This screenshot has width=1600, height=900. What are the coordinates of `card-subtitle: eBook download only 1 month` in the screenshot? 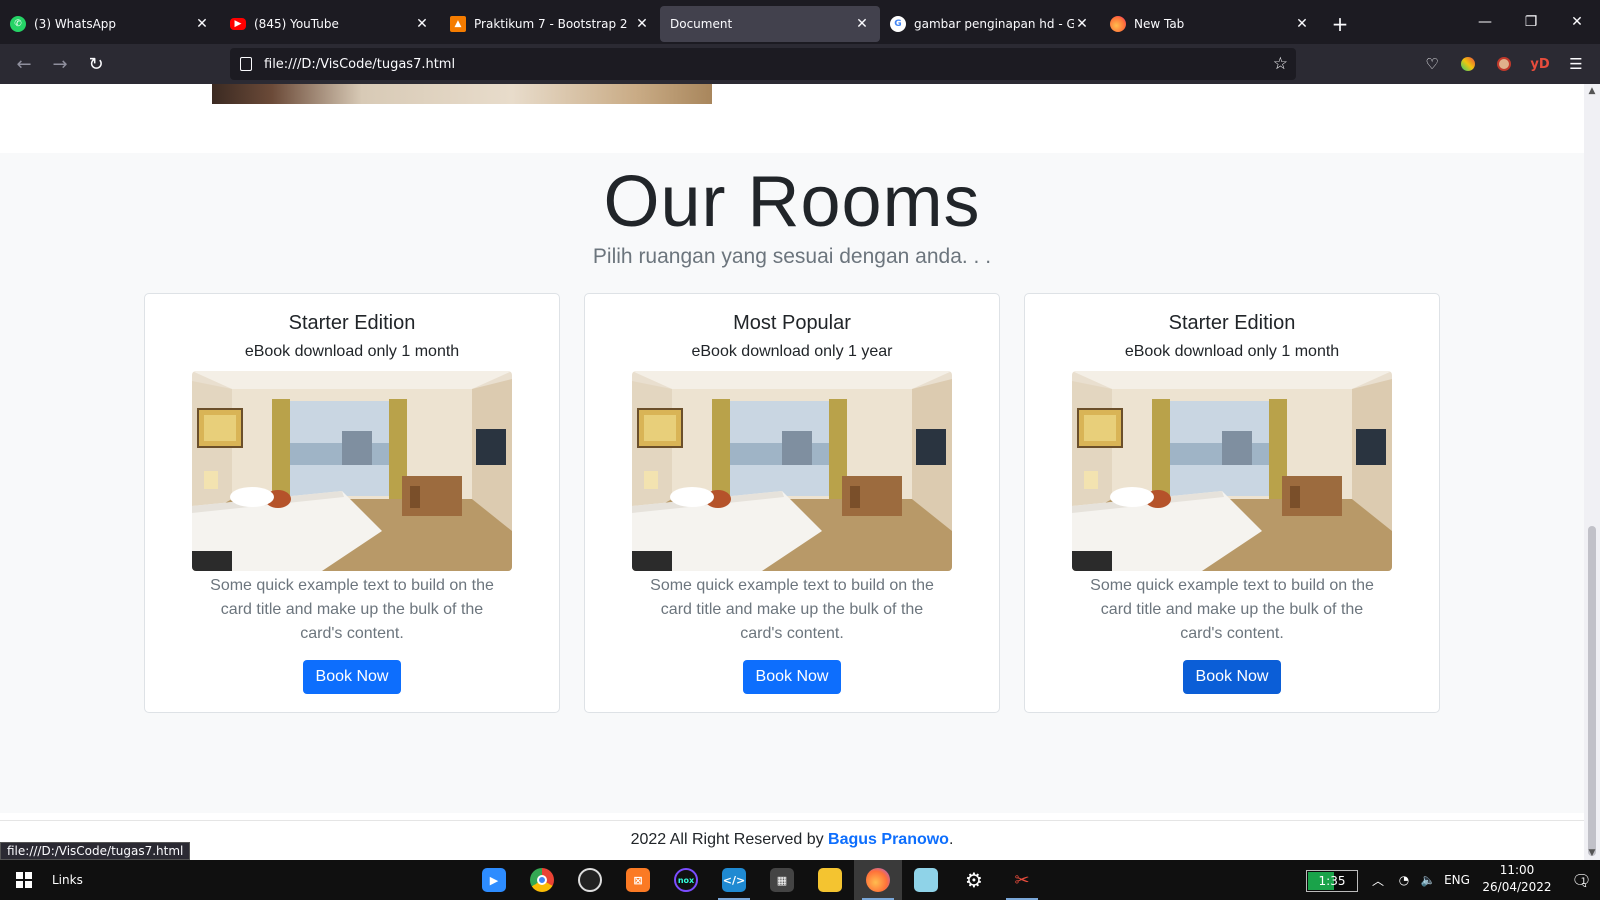 It's located at (352, 351).